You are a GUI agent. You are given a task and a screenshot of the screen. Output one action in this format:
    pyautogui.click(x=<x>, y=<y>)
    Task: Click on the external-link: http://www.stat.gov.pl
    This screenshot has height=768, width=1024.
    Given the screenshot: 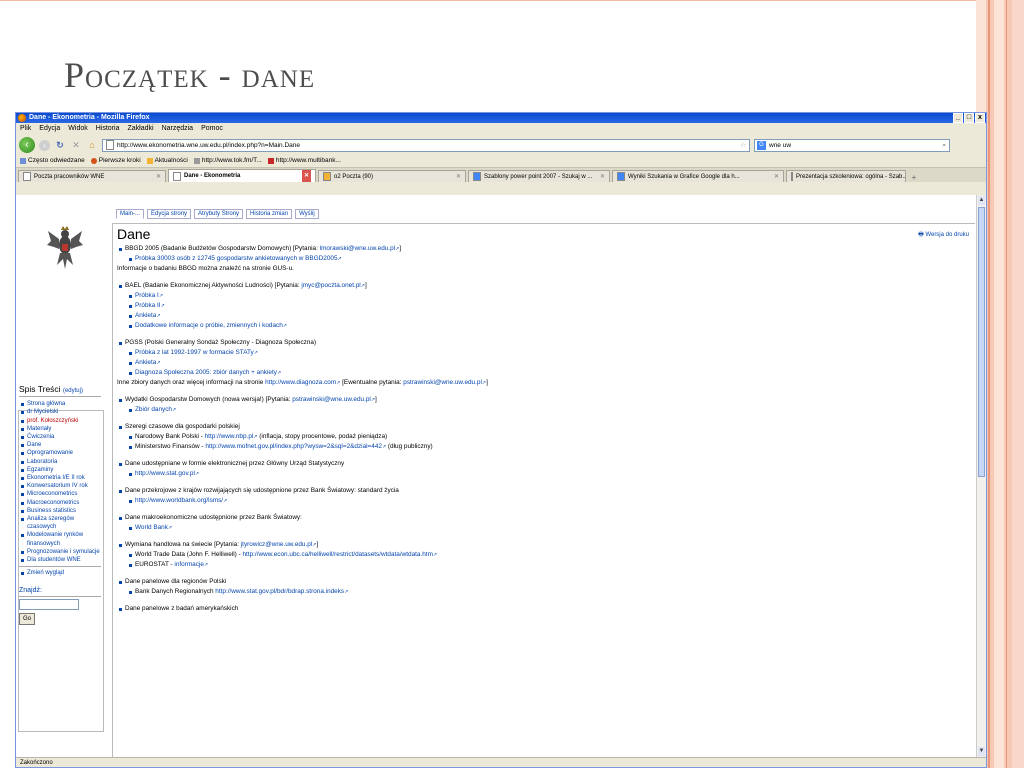 What is the action you would take?
    pyautogui.click(x=165, y=473)
    